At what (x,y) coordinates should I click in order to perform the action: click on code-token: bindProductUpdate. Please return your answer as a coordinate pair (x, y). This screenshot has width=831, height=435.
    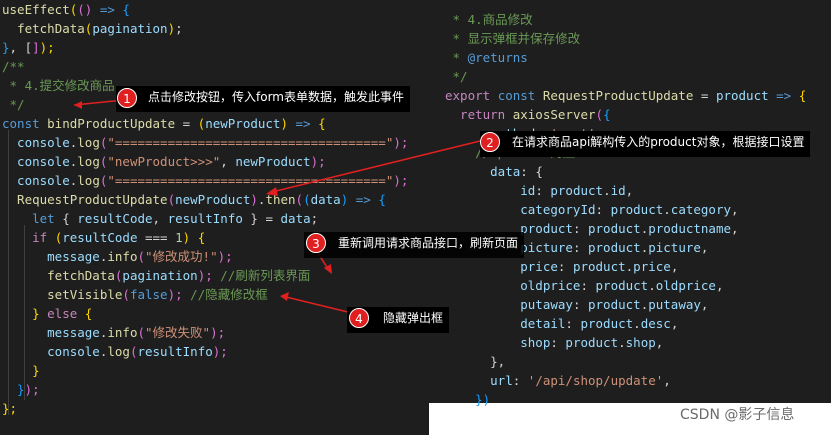
    Looking at the image, I should click on (111, 123).